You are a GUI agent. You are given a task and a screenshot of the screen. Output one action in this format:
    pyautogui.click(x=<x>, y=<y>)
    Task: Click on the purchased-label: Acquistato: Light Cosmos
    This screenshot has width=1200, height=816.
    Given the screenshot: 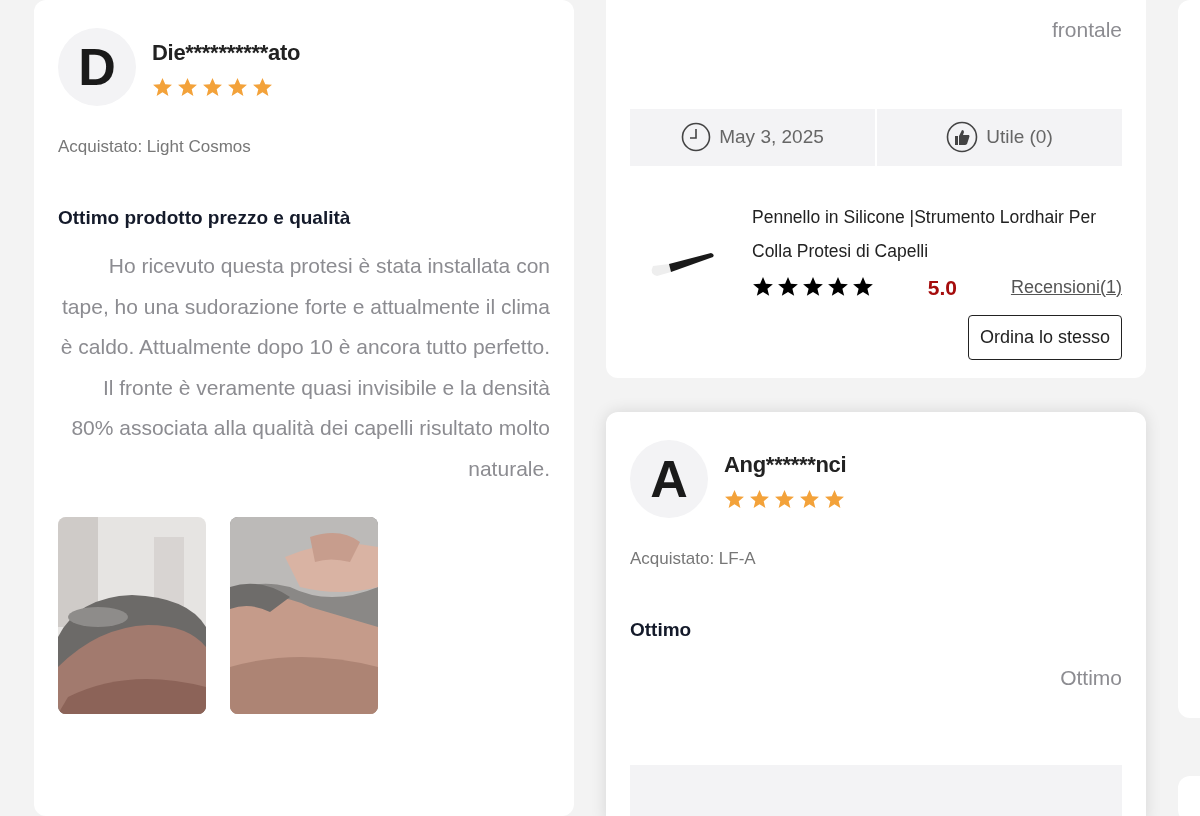 What is the action you would take?
    pyautogui.click(x=155, y=147)
    